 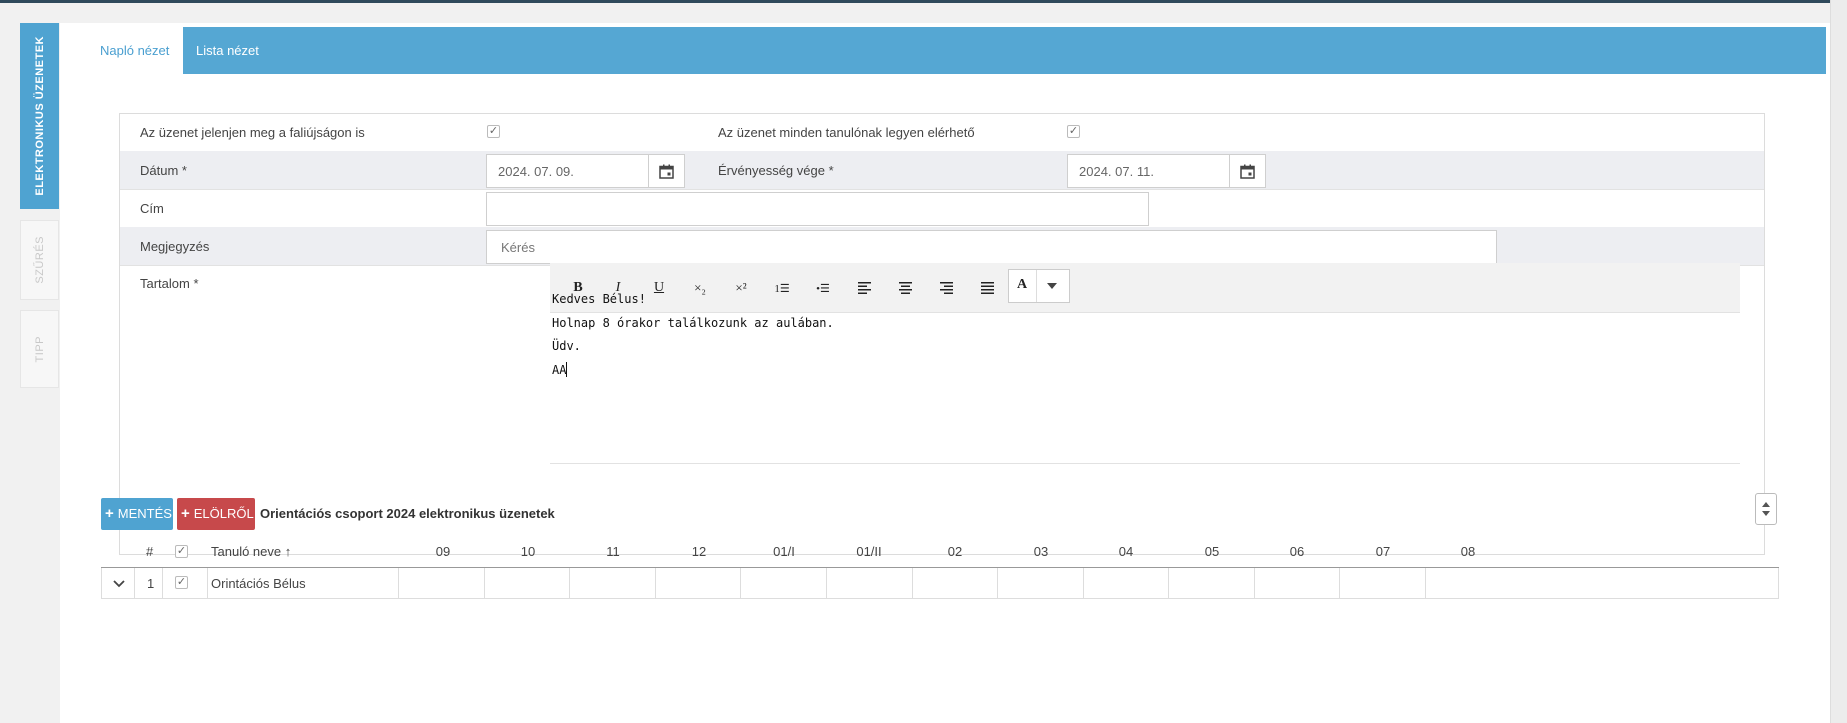 What do you see at coordinates (119, 584) in the screenshot?
I see `expand-chevron-icon` at bounding box center [119, 584].